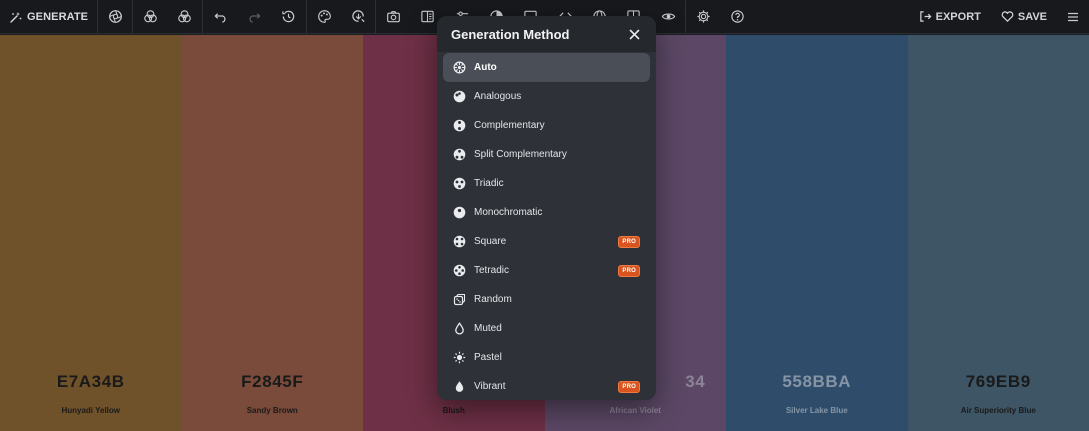 The width and height of the screenshot is (1089, 431). What do you see at coordinates (817, 410) in the screenshot?
I see `swatch-color-name: Silver Lake Blue` at bounding box center [817, 410].